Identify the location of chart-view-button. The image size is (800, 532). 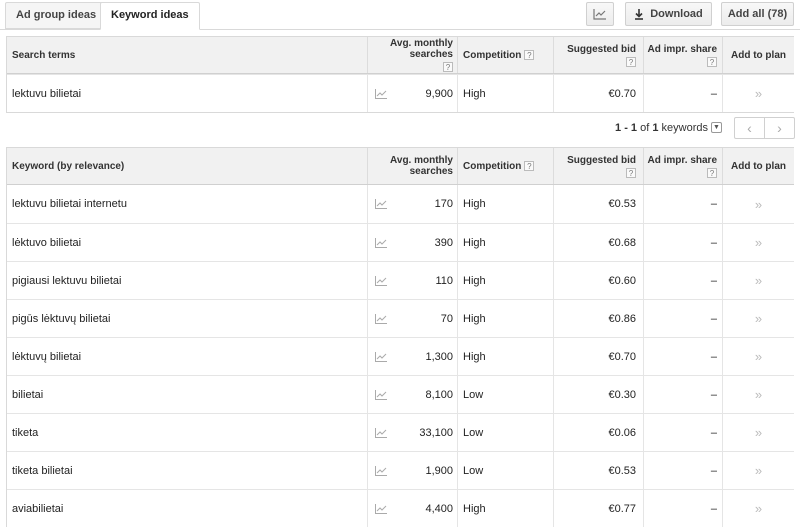
(600, 14).